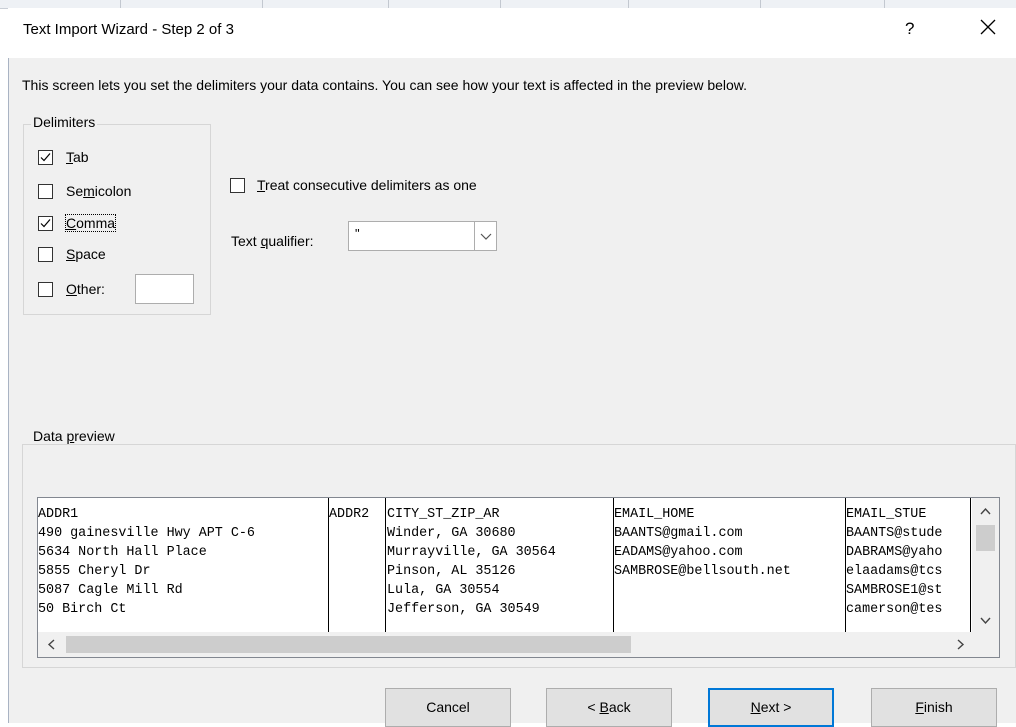 Image resolution: width=1016 pixels, height=727 pixels. What do you see at coordinates (443, 514) in the screenshot?
I see `column-header: CITY_ST_ZIP_AR` at bounding box center [443, 514].